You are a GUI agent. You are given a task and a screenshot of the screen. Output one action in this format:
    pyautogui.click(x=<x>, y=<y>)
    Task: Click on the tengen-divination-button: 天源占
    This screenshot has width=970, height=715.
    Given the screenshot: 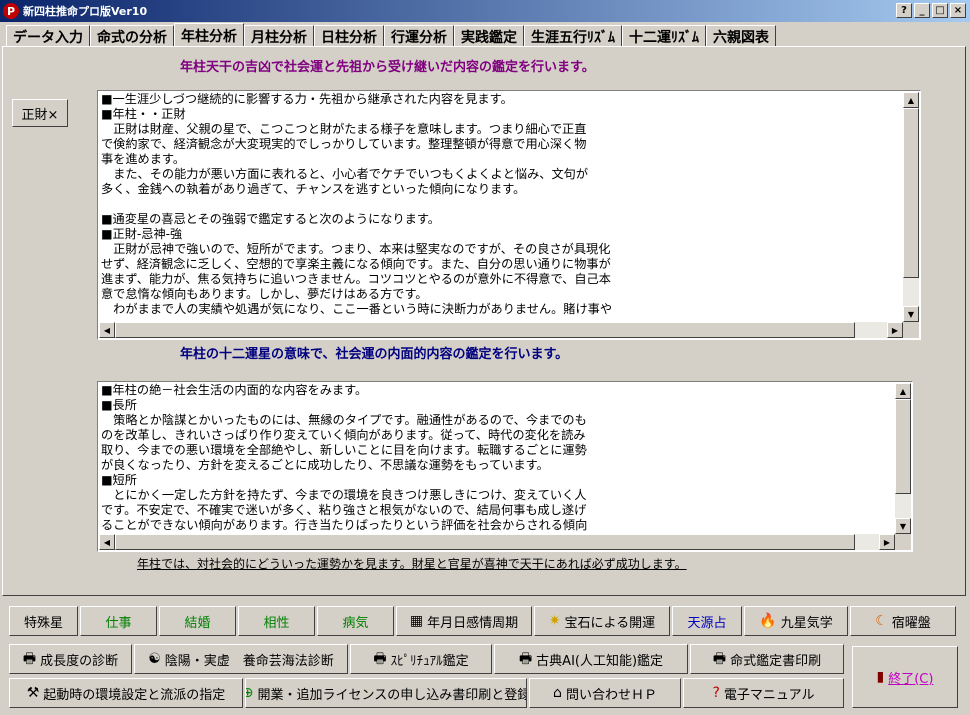 What is the action you would take?
    pyautogui.click(x=707, y=621)
    